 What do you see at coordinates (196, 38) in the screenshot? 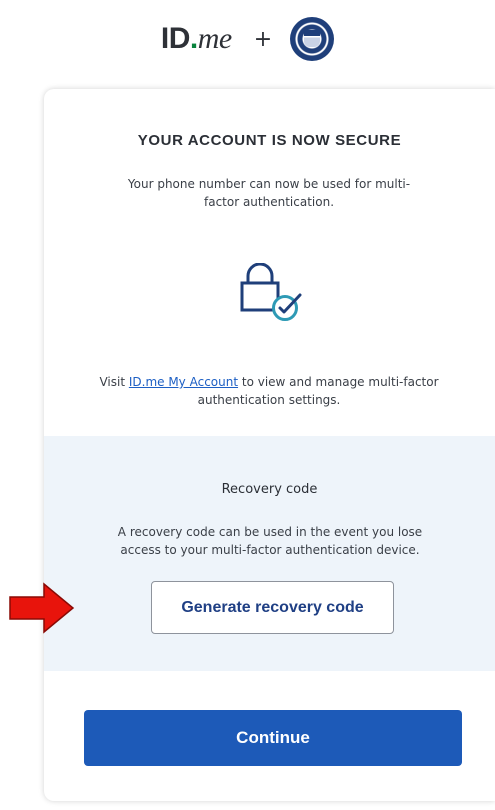
I see `idme-logo: ID.me` at bounding box center [196, 38].